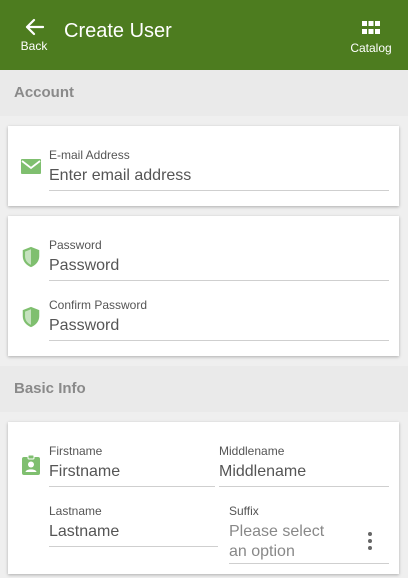 The image size is (408, 578). What do you see at coordinates (371, 27) in the screenshot?
I see `grid-icon` at bounding box center [371, 27].